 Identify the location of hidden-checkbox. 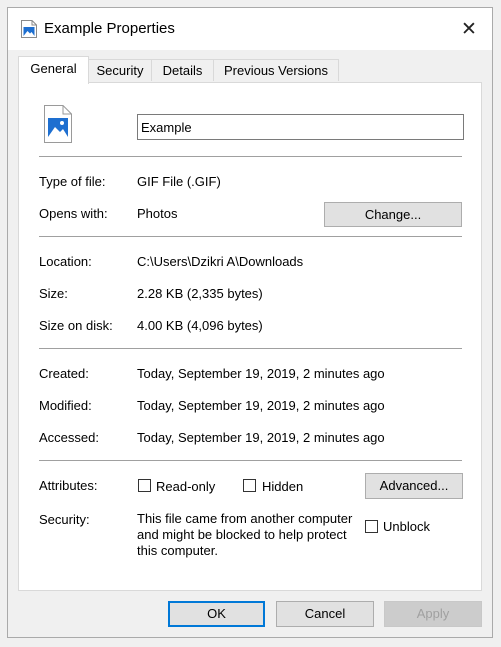
(249, 485).